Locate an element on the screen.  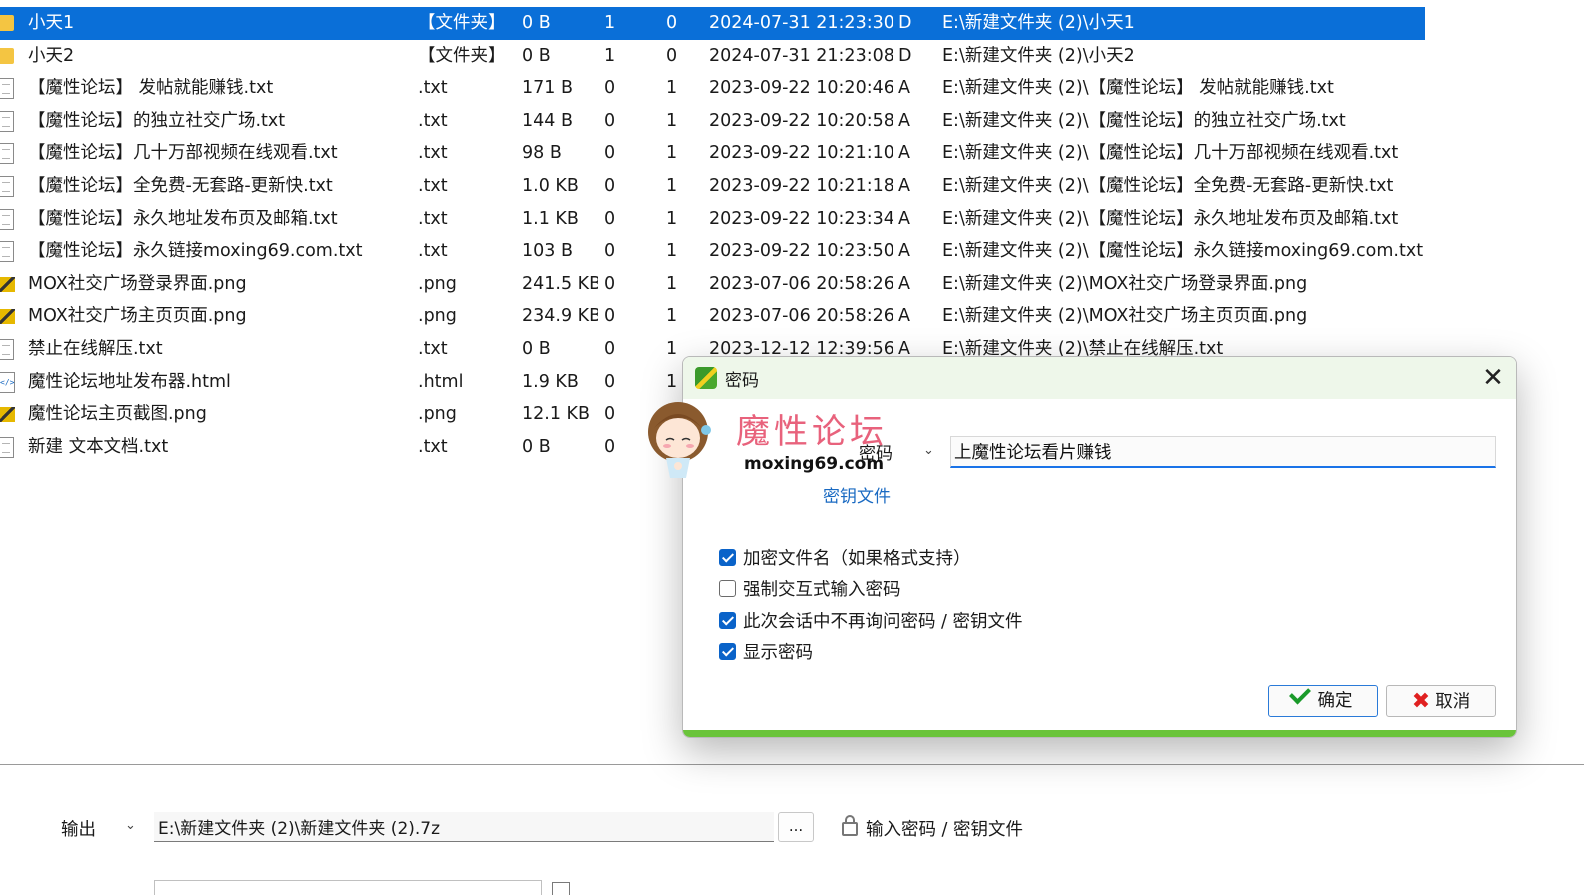
ok-button: 确定 is located at coordinates (1323, 699).